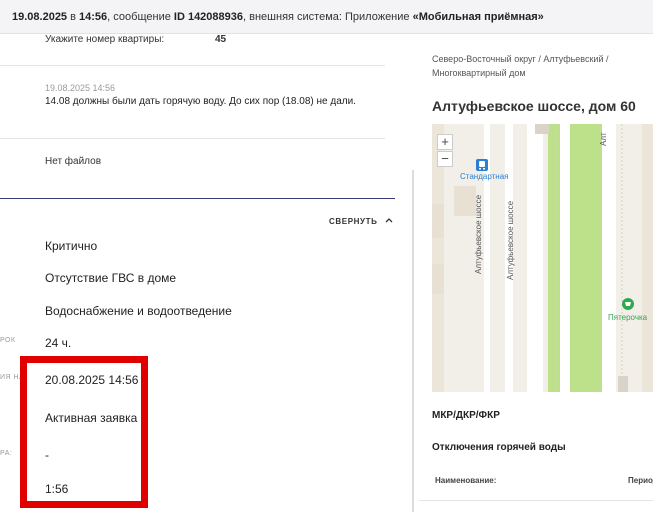 This screenshot has height=512, width=653. What do you see at coordinates (445, 142) in the screenshot?
I see `zoom-in-button: +` at bounding box center [445, 142].